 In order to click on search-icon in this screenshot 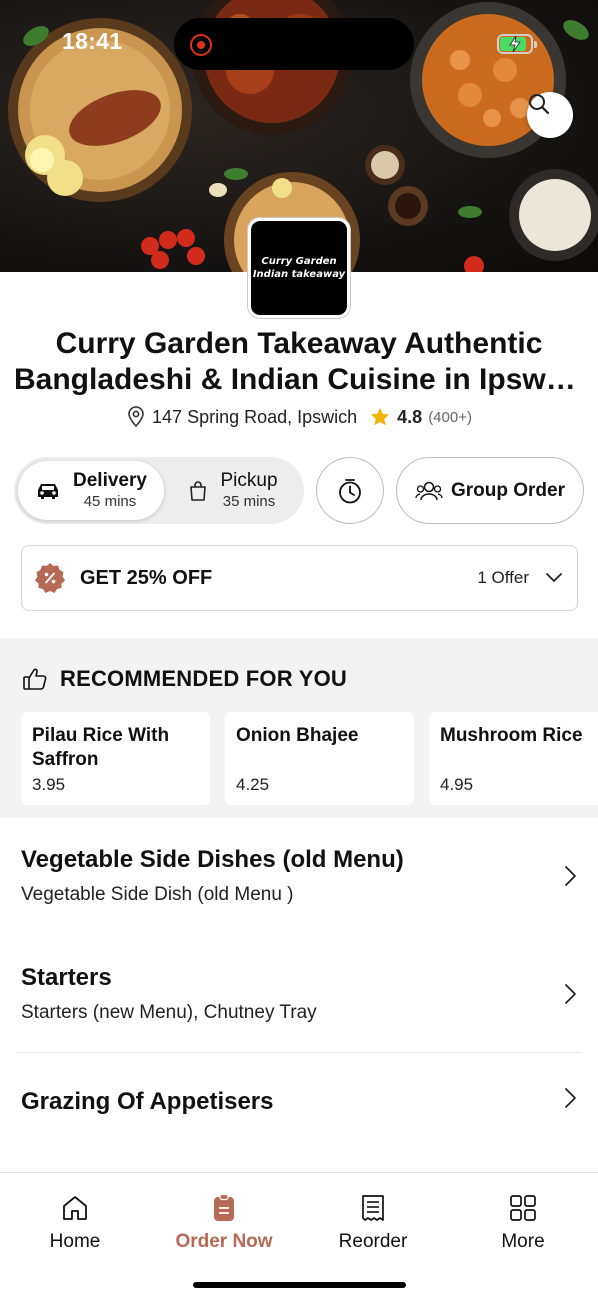, I will do `click(539, 104)`.